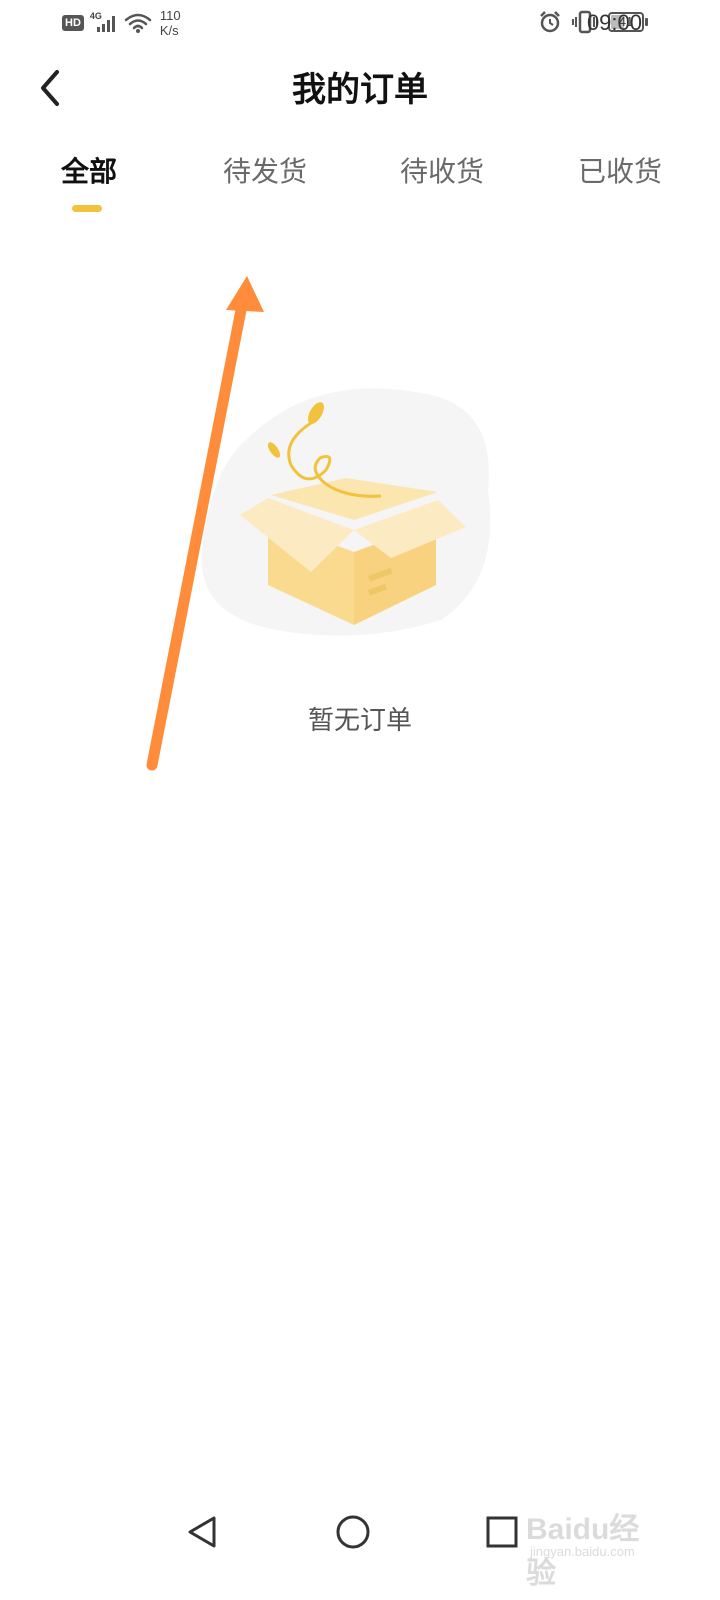 The width and height of the screenshot is (720, 1600). What do you see at coordinates (89, 170) in the screenshot?
I see `tab-all: 全部` at bounding box center [89, 170].